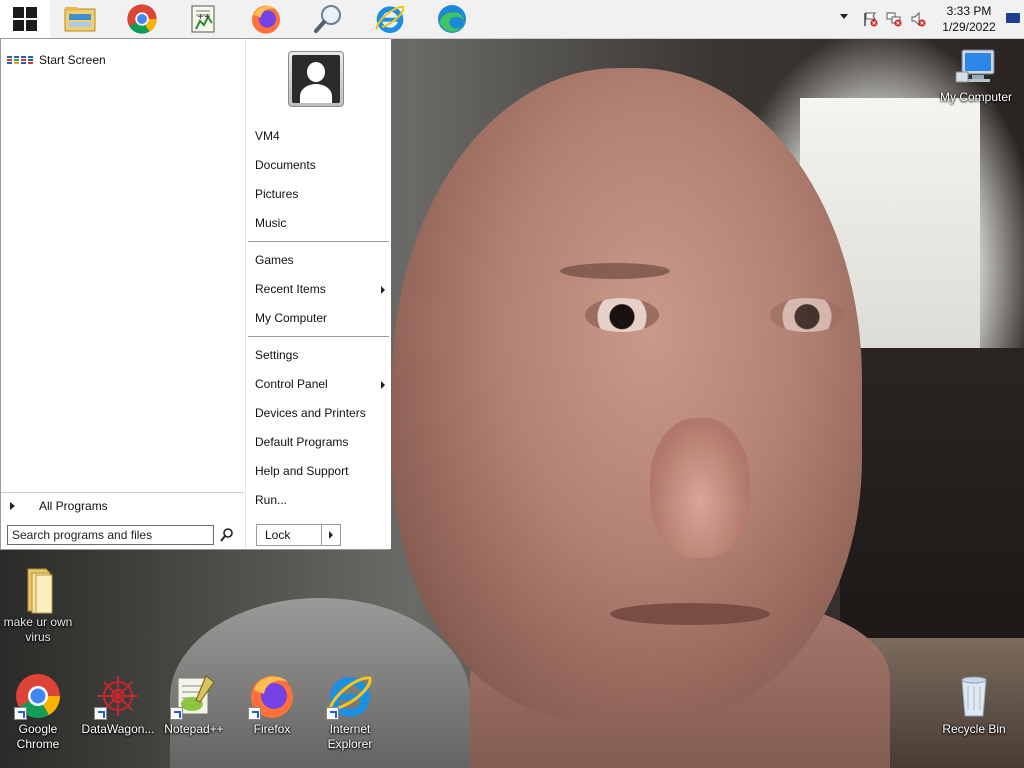 This screenshot has width=1024, height=768. I want to click on desktop-icon-label: Internet Explorer, so click(350, 736).